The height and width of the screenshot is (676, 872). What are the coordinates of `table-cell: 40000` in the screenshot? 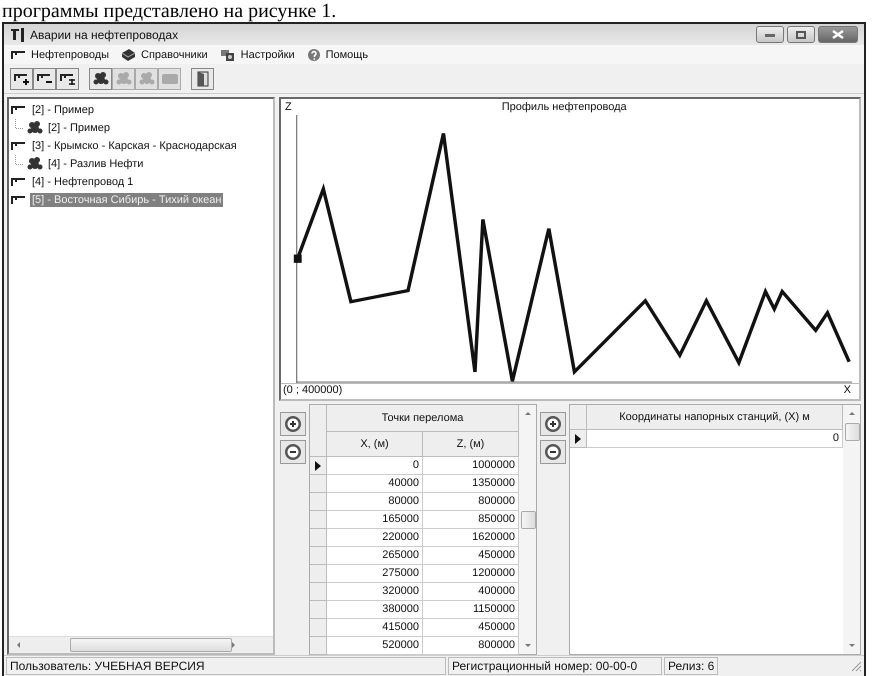 It's located at (375, 484).